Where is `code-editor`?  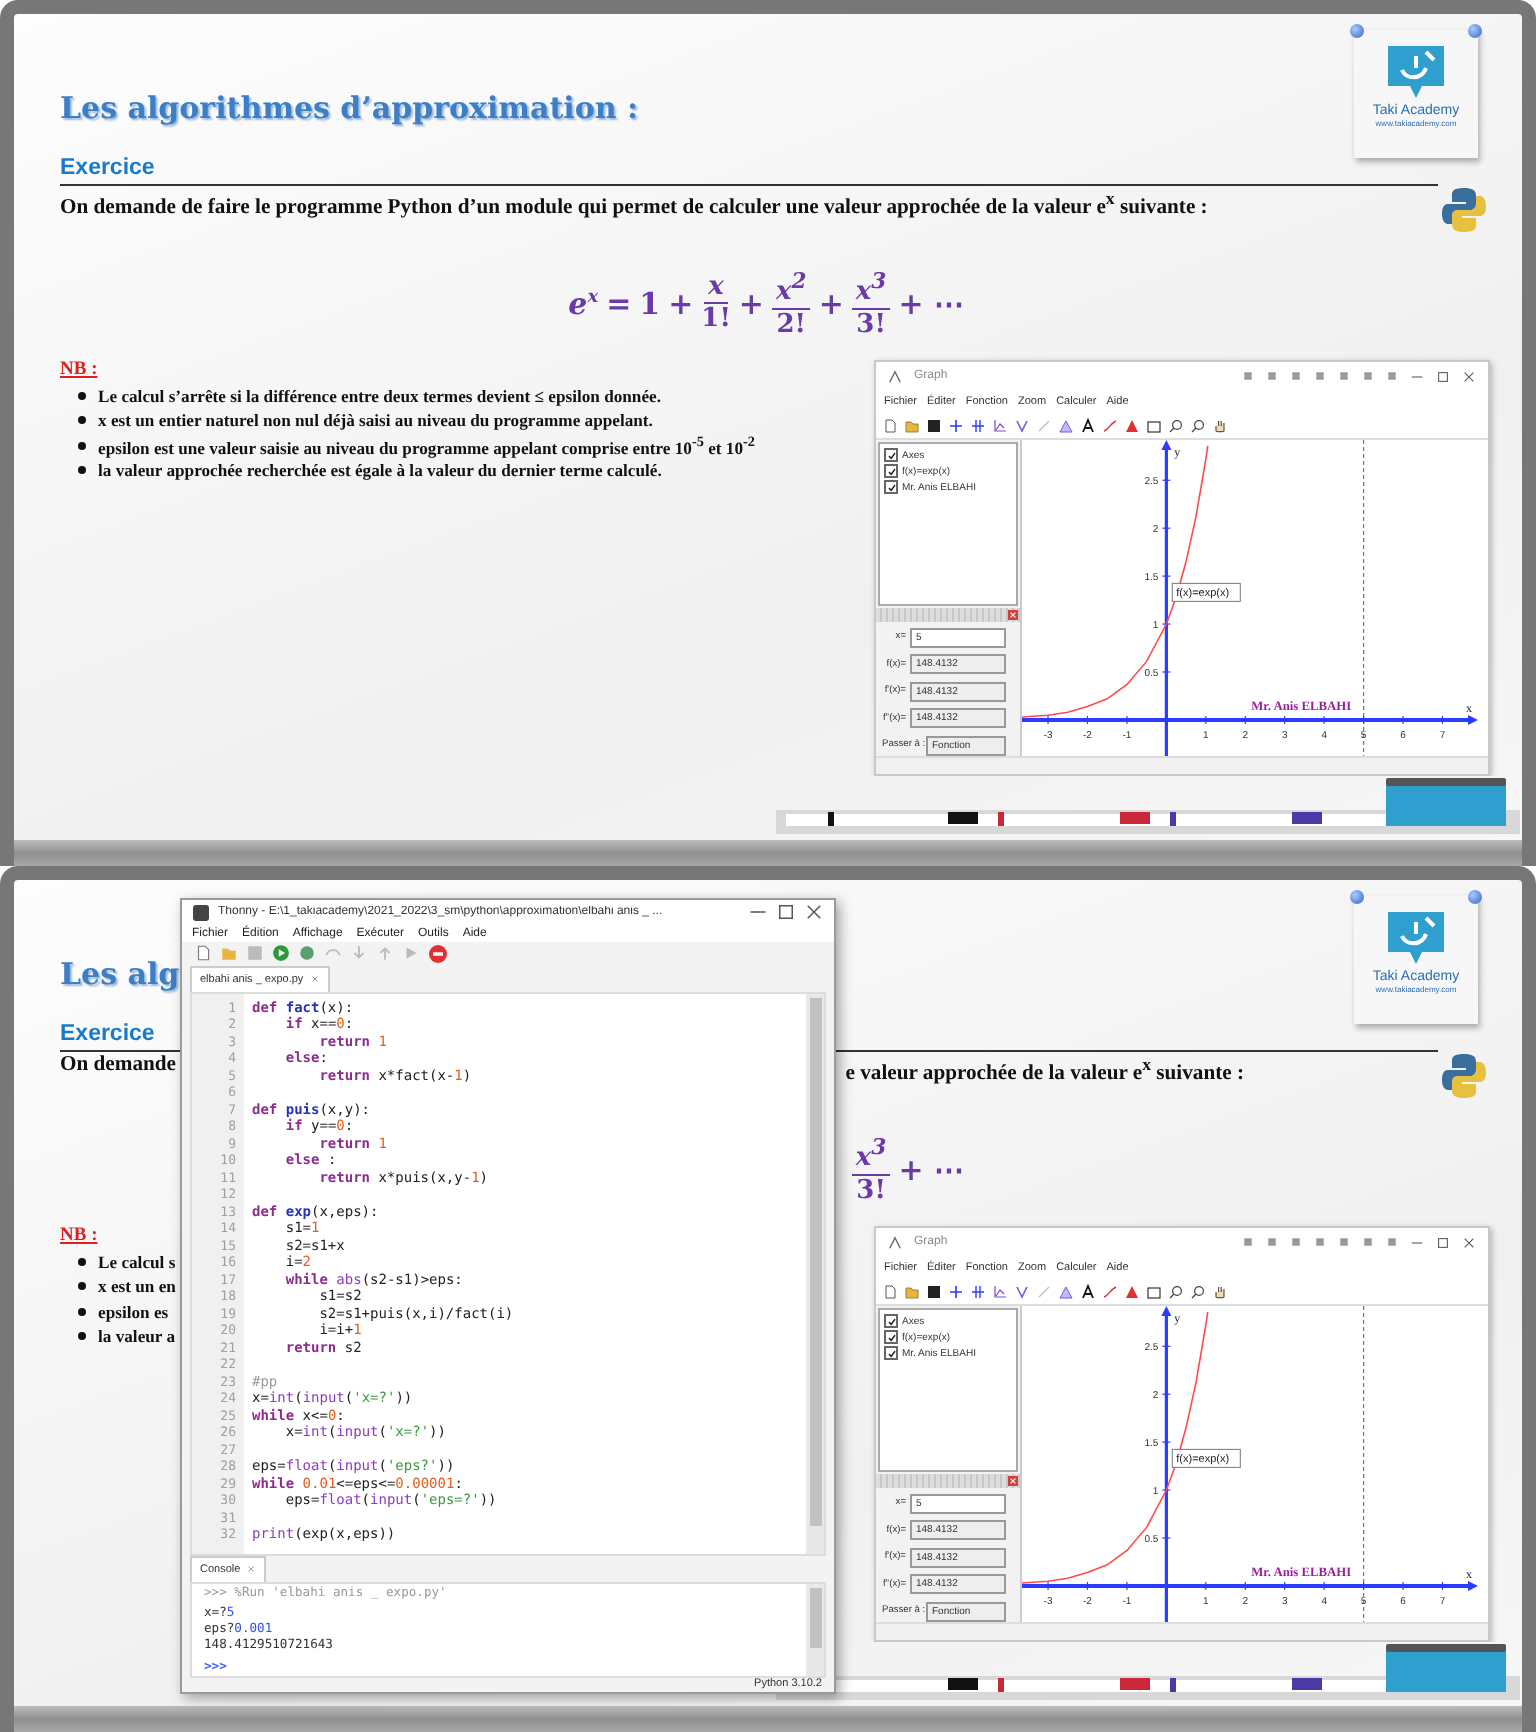
code-editor is located at coordinates (508, 1273).